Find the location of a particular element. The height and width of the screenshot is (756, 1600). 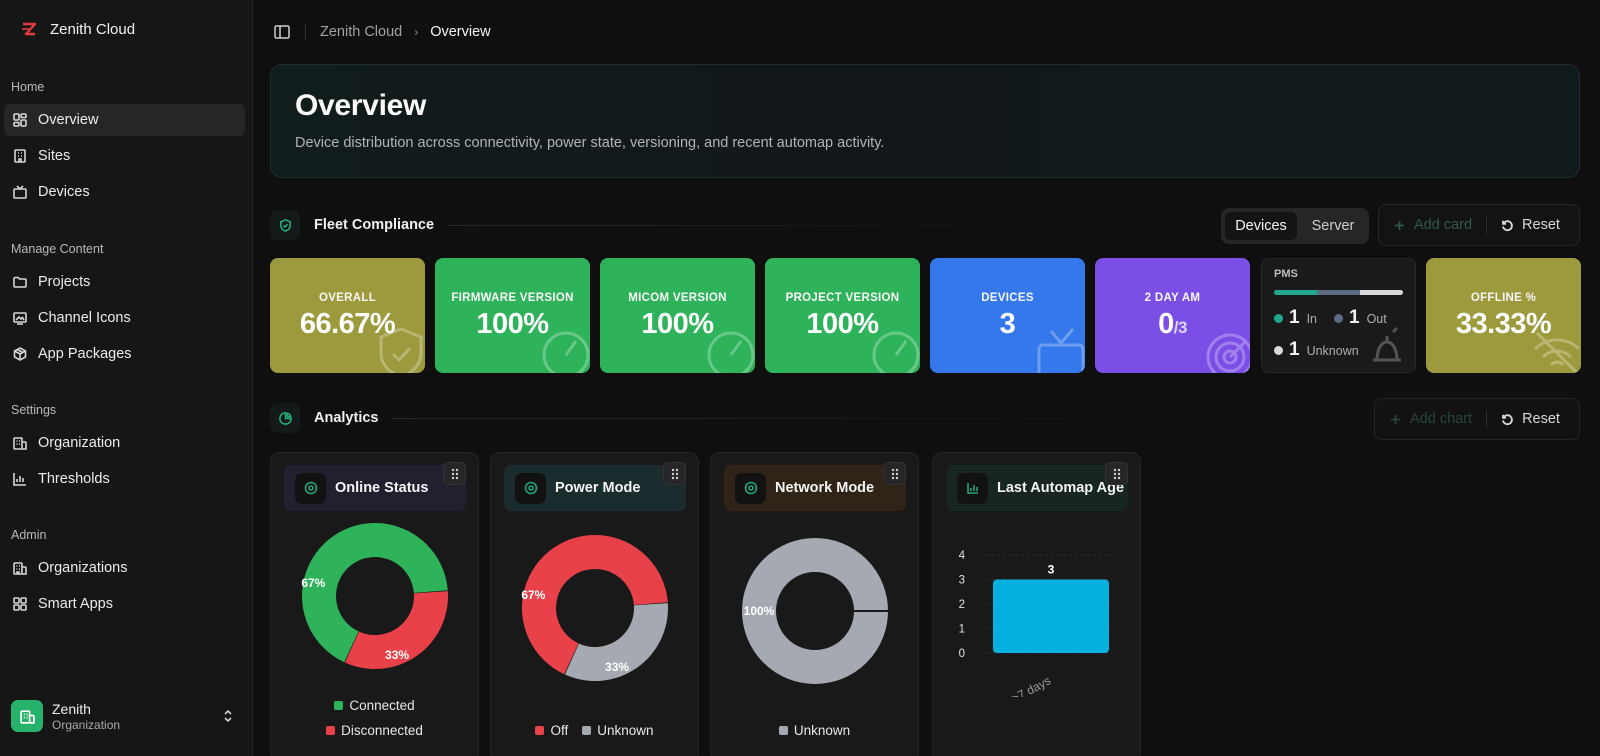

bar-chart: 0 1 2 3 4 3 >7 days is located at coordinates (1038, 623).